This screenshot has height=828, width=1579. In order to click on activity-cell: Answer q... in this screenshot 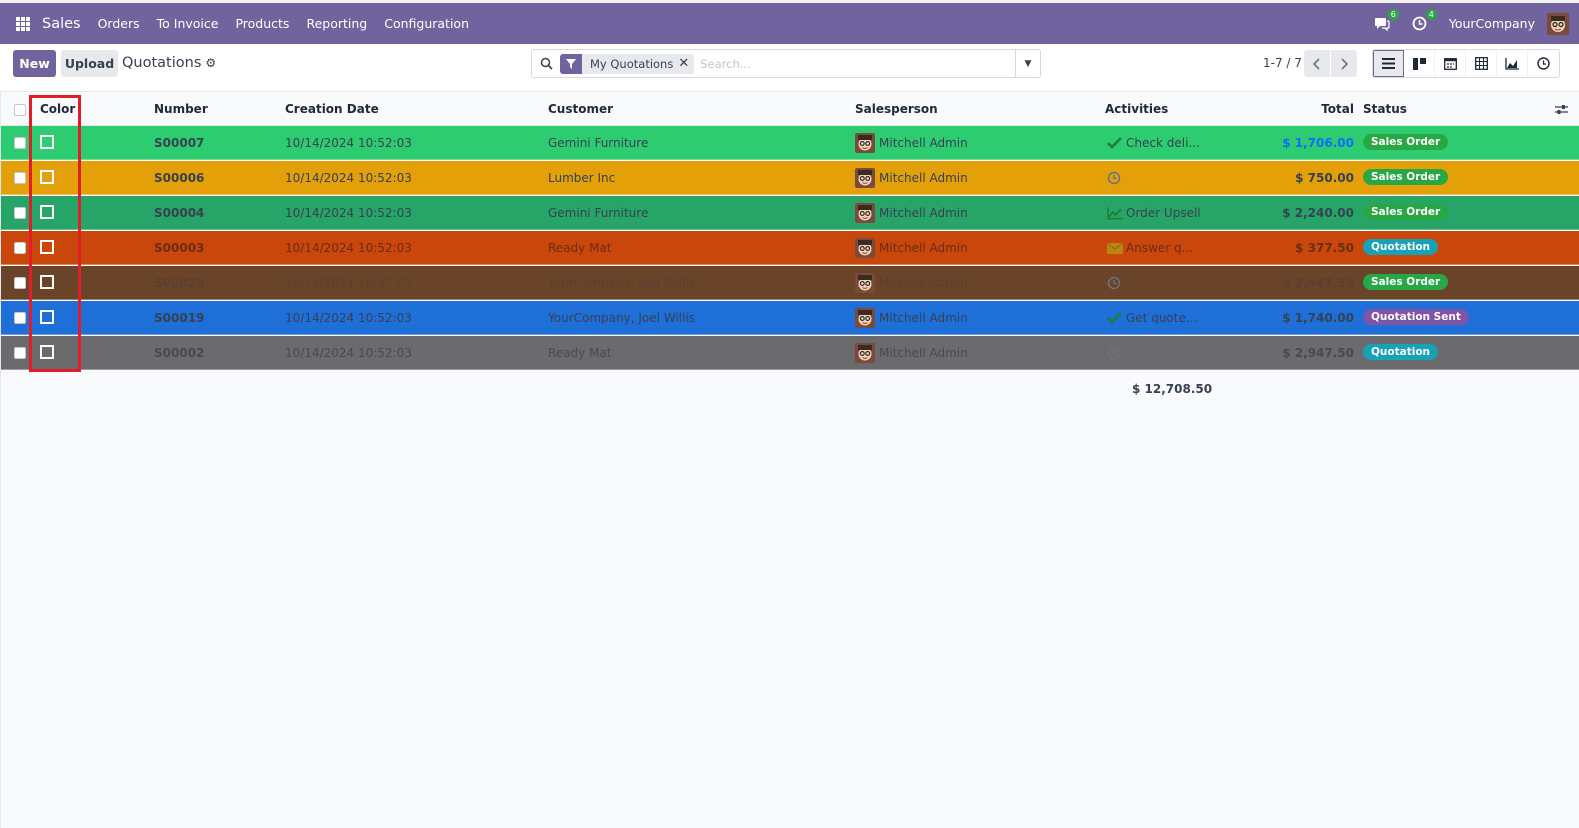, I will do `click(1150, 248)`.